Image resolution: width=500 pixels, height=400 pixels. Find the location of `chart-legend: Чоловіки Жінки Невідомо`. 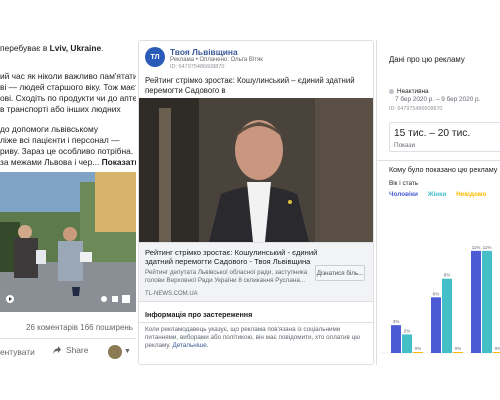

chart-legend: Чоловіки Жінки Невідомо is located at coordinates (441, 194).